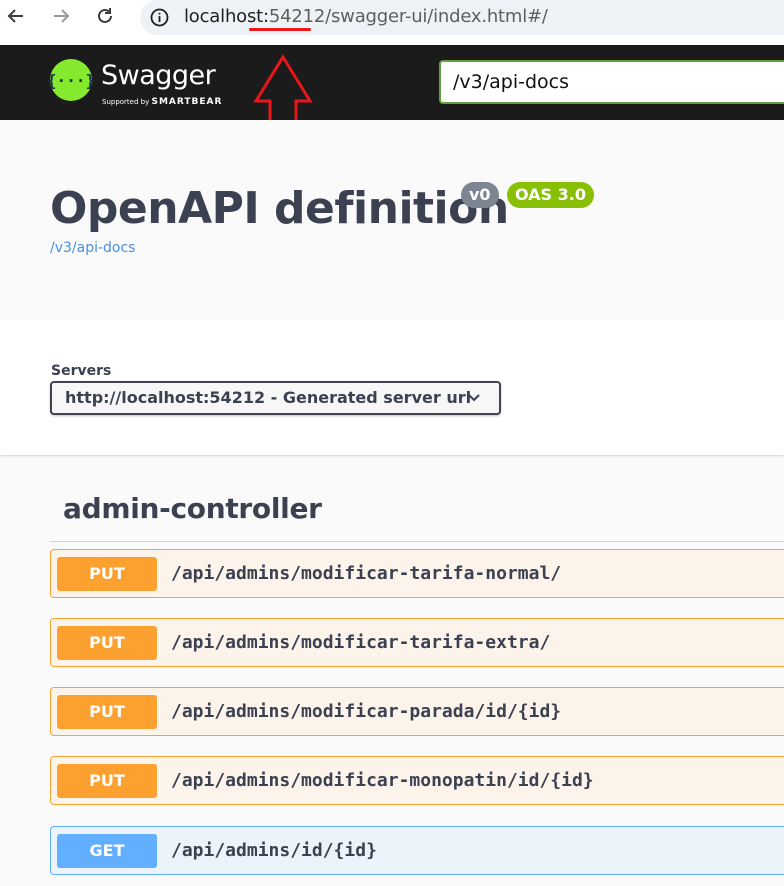 This screenshot has width=784, height=886. I want to click on operation-row: GET /api/admins/id/{id}, so click(417, 850).